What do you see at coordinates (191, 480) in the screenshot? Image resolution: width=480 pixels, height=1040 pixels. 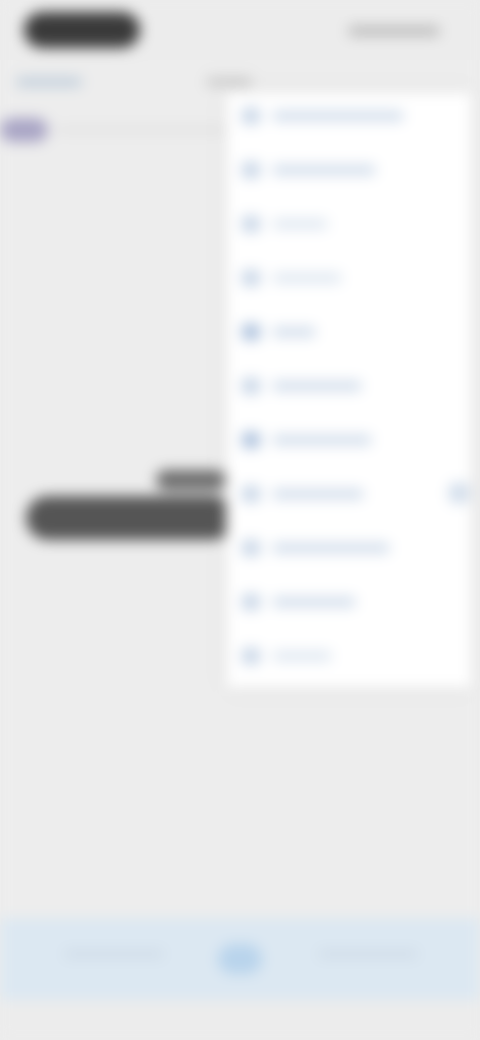 I see `toast-tab` at bounding box center [191, 480].